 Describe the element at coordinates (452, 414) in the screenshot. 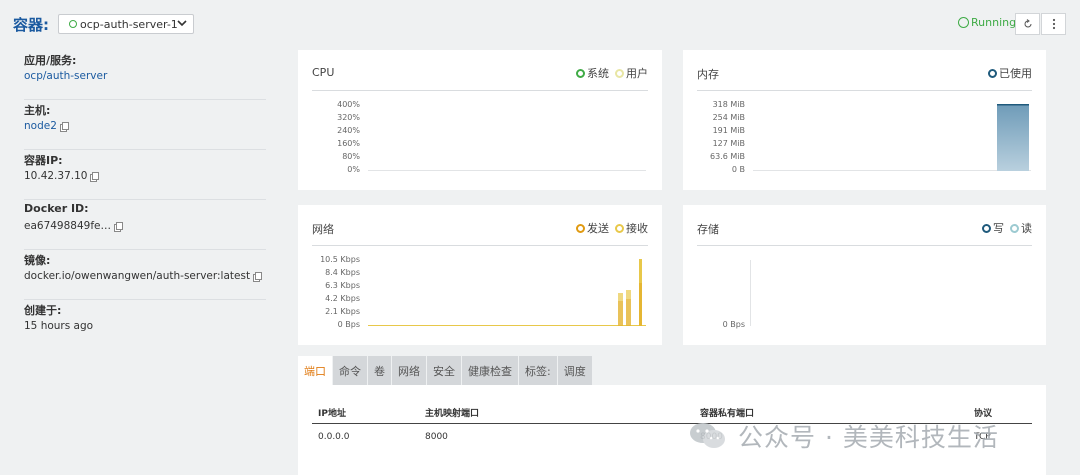

I see `column-header-host-port: 主机映射端口` at that location.